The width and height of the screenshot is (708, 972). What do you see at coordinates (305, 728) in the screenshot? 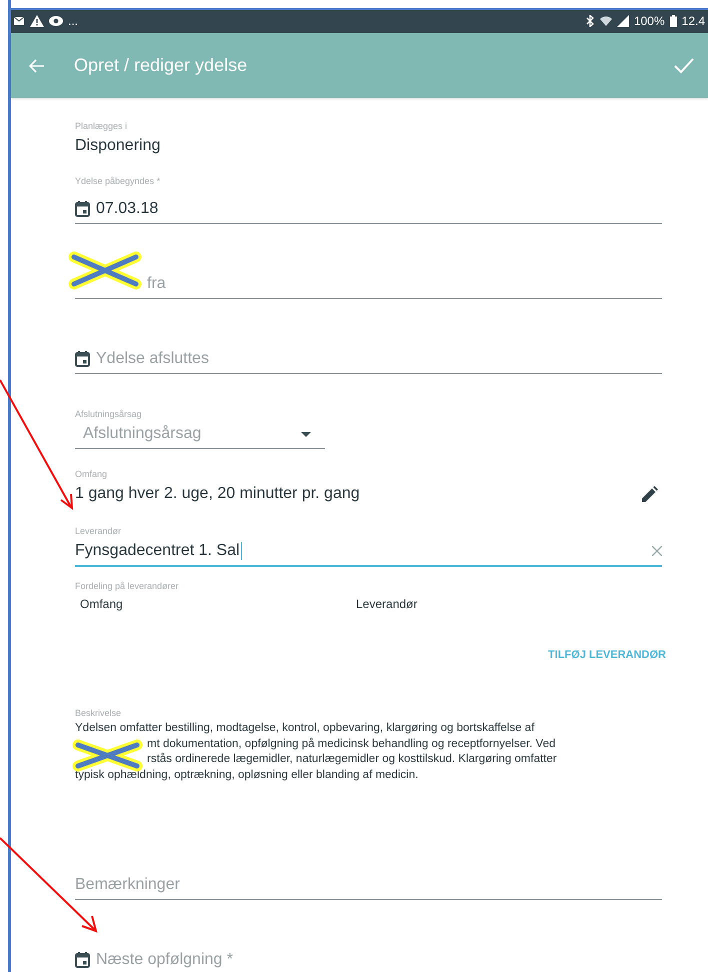
I see `description-line: Ydelsen omfatter bestilling, modtagelse, kontrol, opbevaring, klargøring og bortskaffelse af` at bounding box center [305, 728].